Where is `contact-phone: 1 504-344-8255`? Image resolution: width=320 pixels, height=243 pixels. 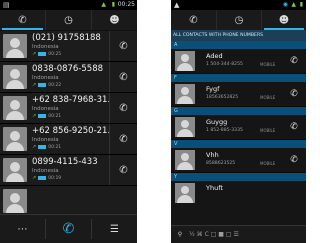 contact-phone: 1 504-344-8255 is located at coordinates (224, 64).